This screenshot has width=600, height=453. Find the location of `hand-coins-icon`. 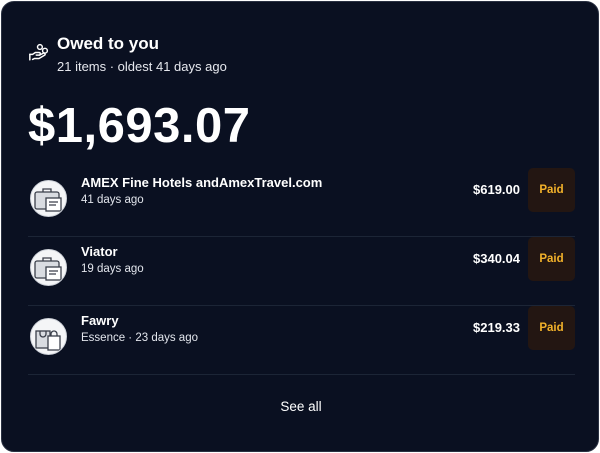

hand-coins-icon is located at coordinates (39, 52).